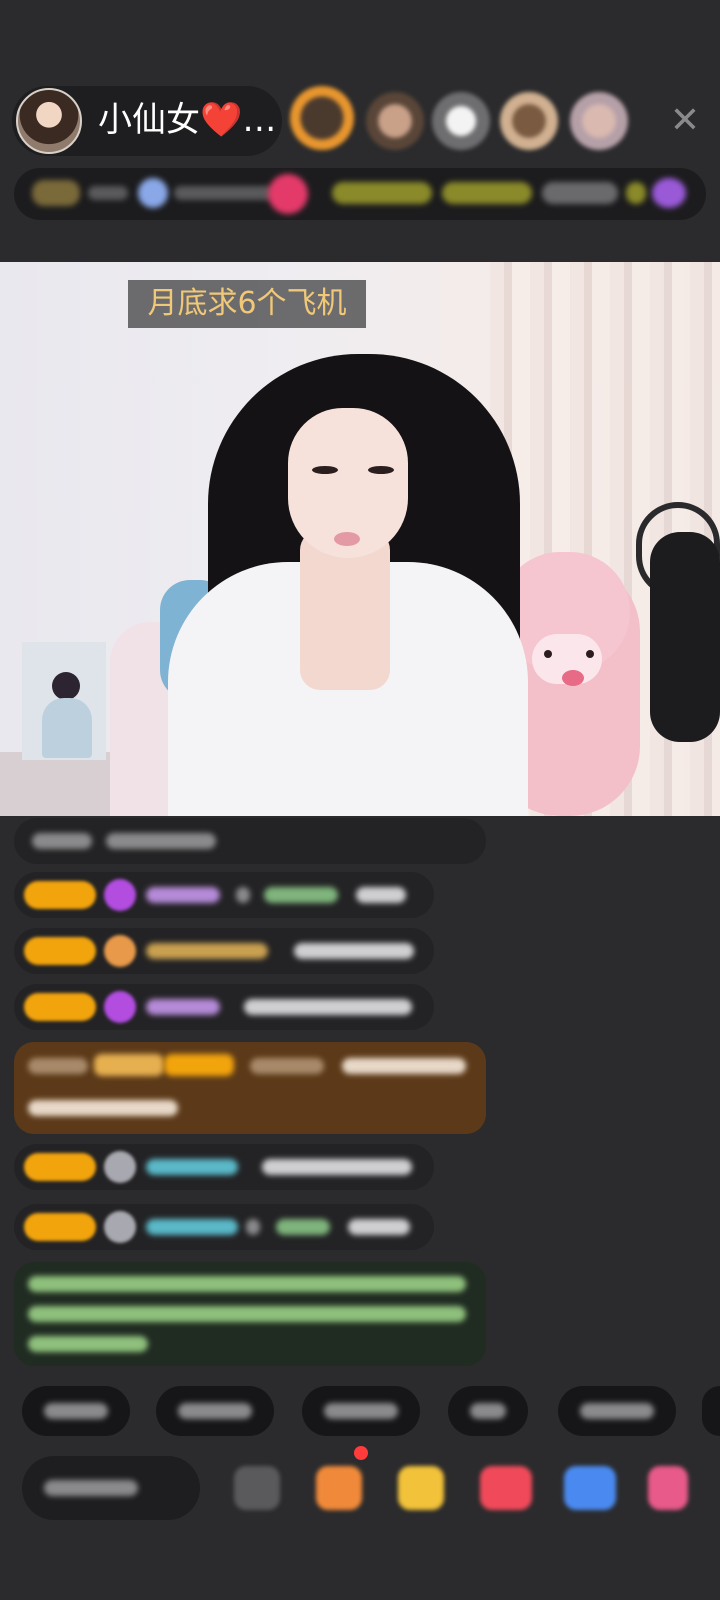 The width and height of the screenshot is (720, 1600). Describe the element at coordinates (56, 193) in the screenshot. I see `rank-badge` at that location.